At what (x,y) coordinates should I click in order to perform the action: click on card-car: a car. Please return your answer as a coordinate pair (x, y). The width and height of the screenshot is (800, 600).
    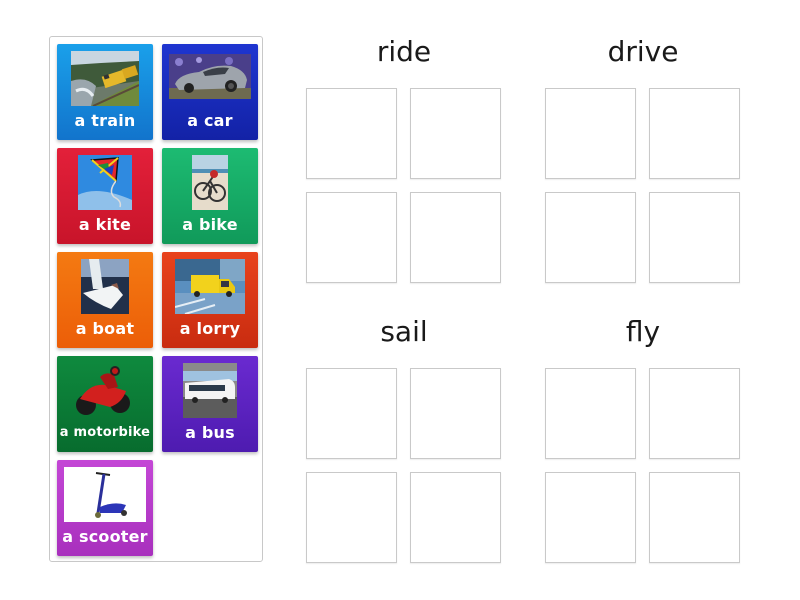
    Looking at the image, I should click on (210, 92).